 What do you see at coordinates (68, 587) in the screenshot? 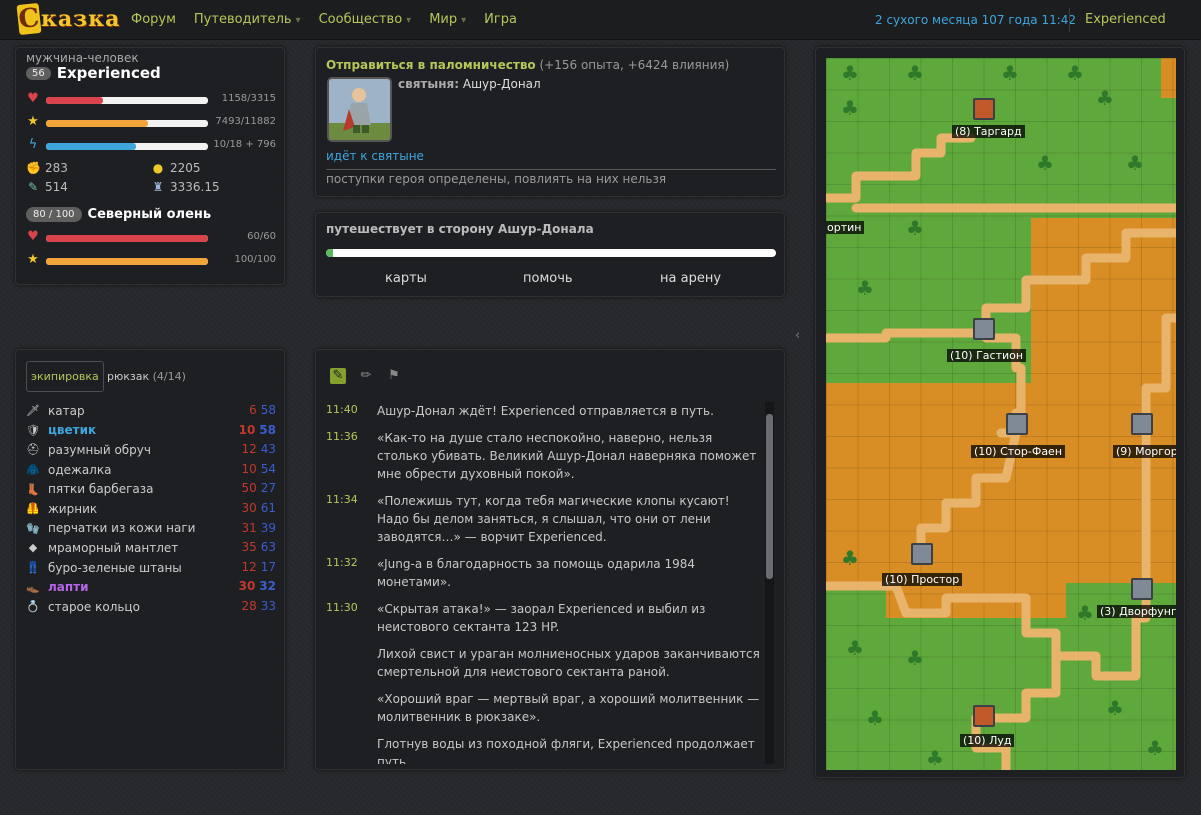
I see `equipment-item-name: лапти` at bounding box center [68, 587].